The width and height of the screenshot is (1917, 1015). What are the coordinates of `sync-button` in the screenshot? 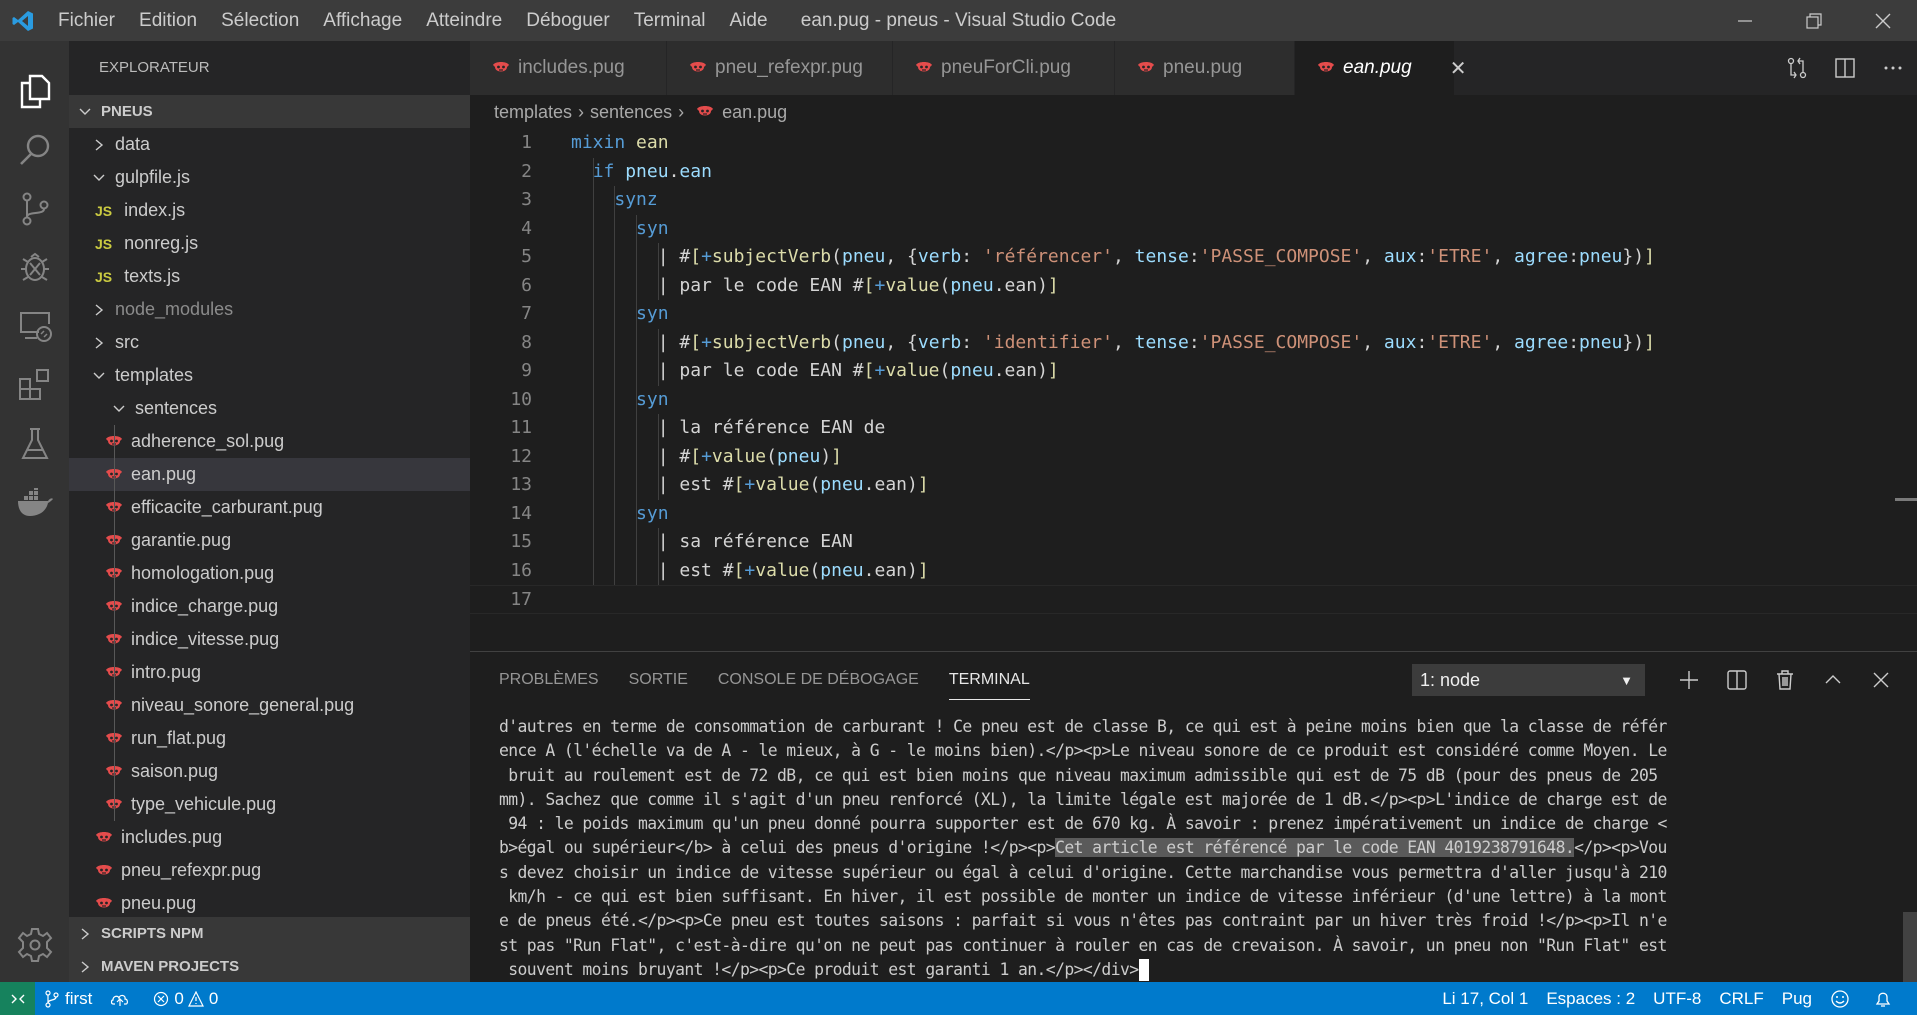 It's located at (122, 998).